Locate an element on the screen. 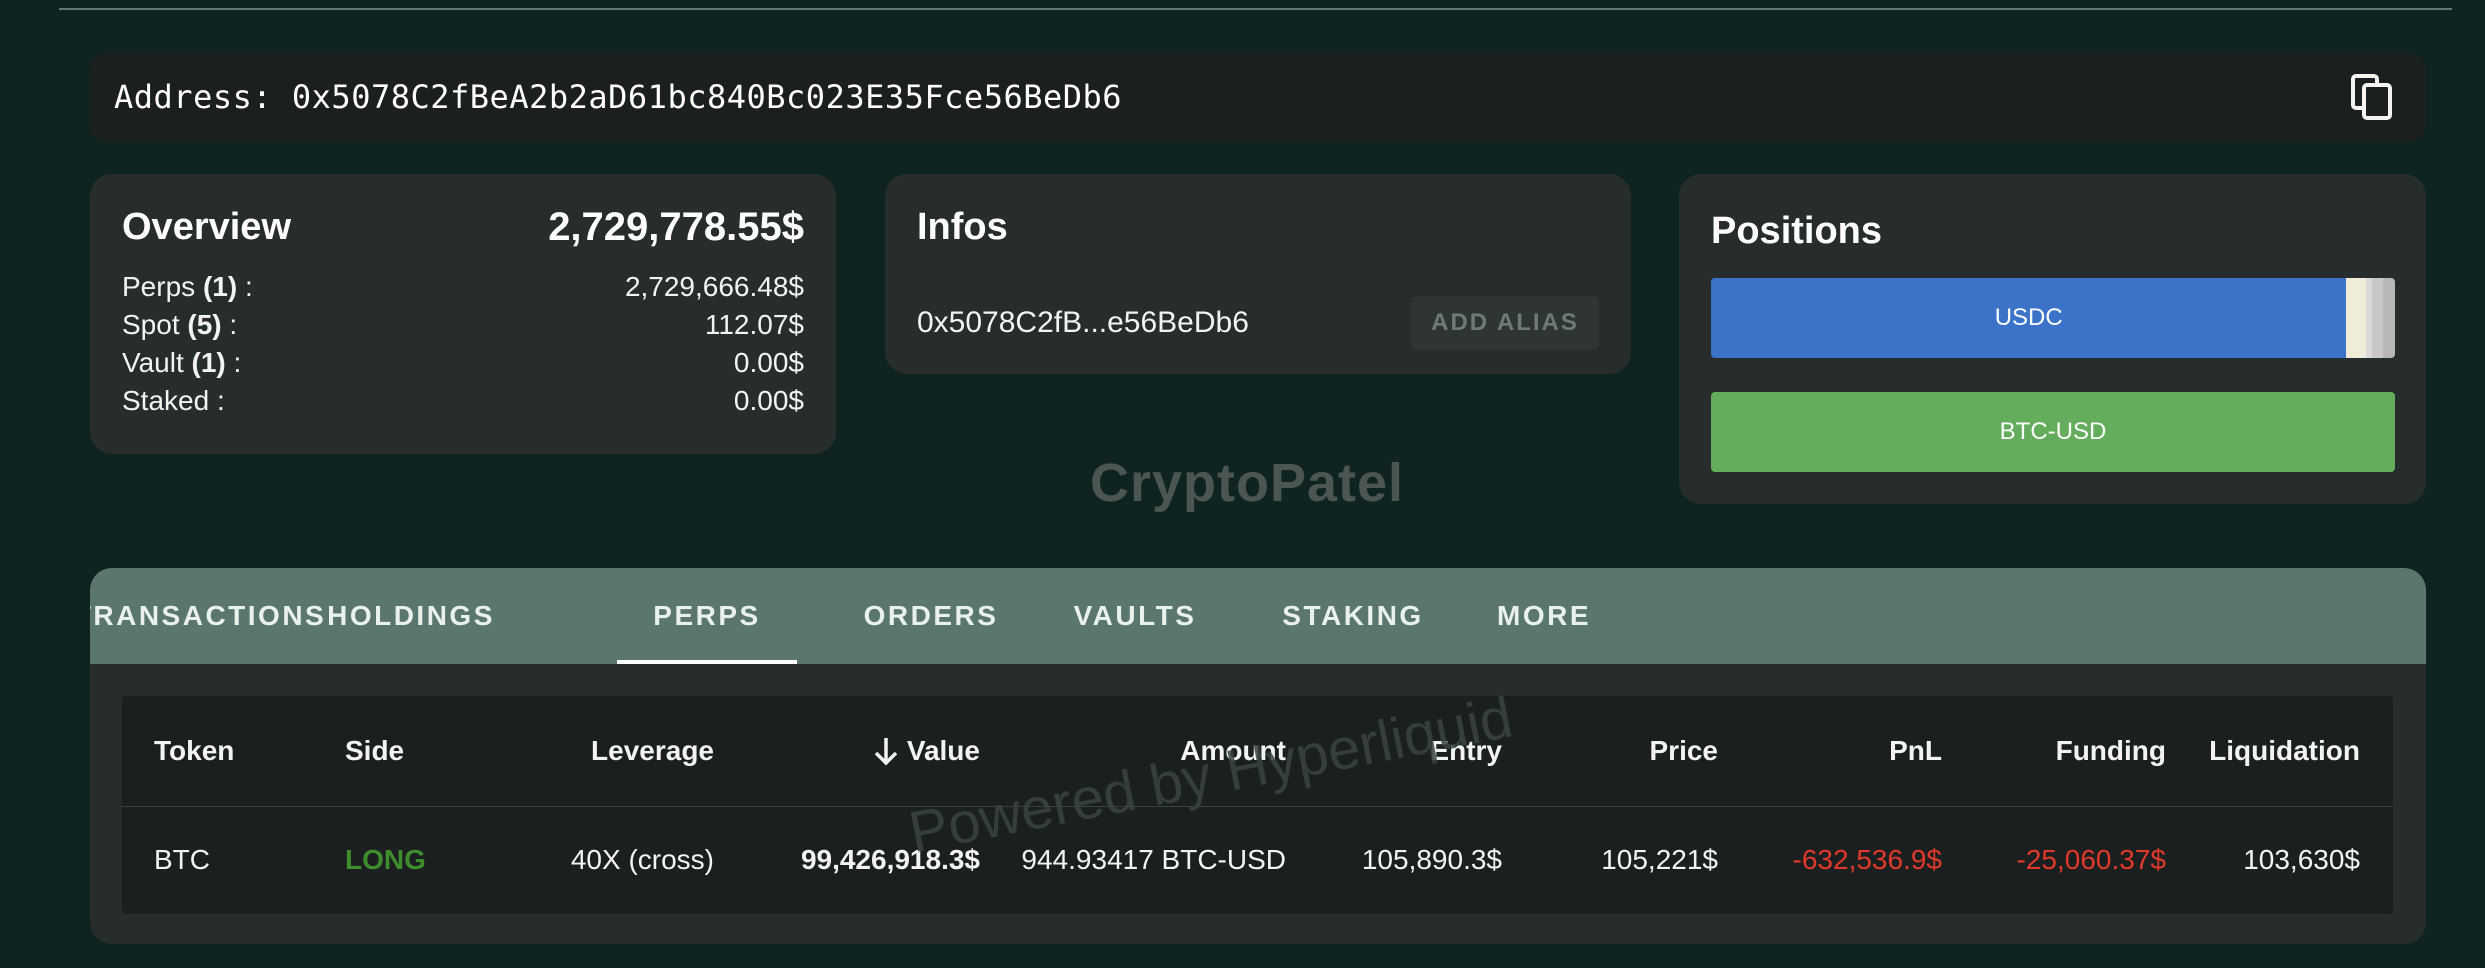 The height and width of the screenshot is (968, 2485). positions-card: Positions USDC BTC-USD is located at coordinates (2052, 339).